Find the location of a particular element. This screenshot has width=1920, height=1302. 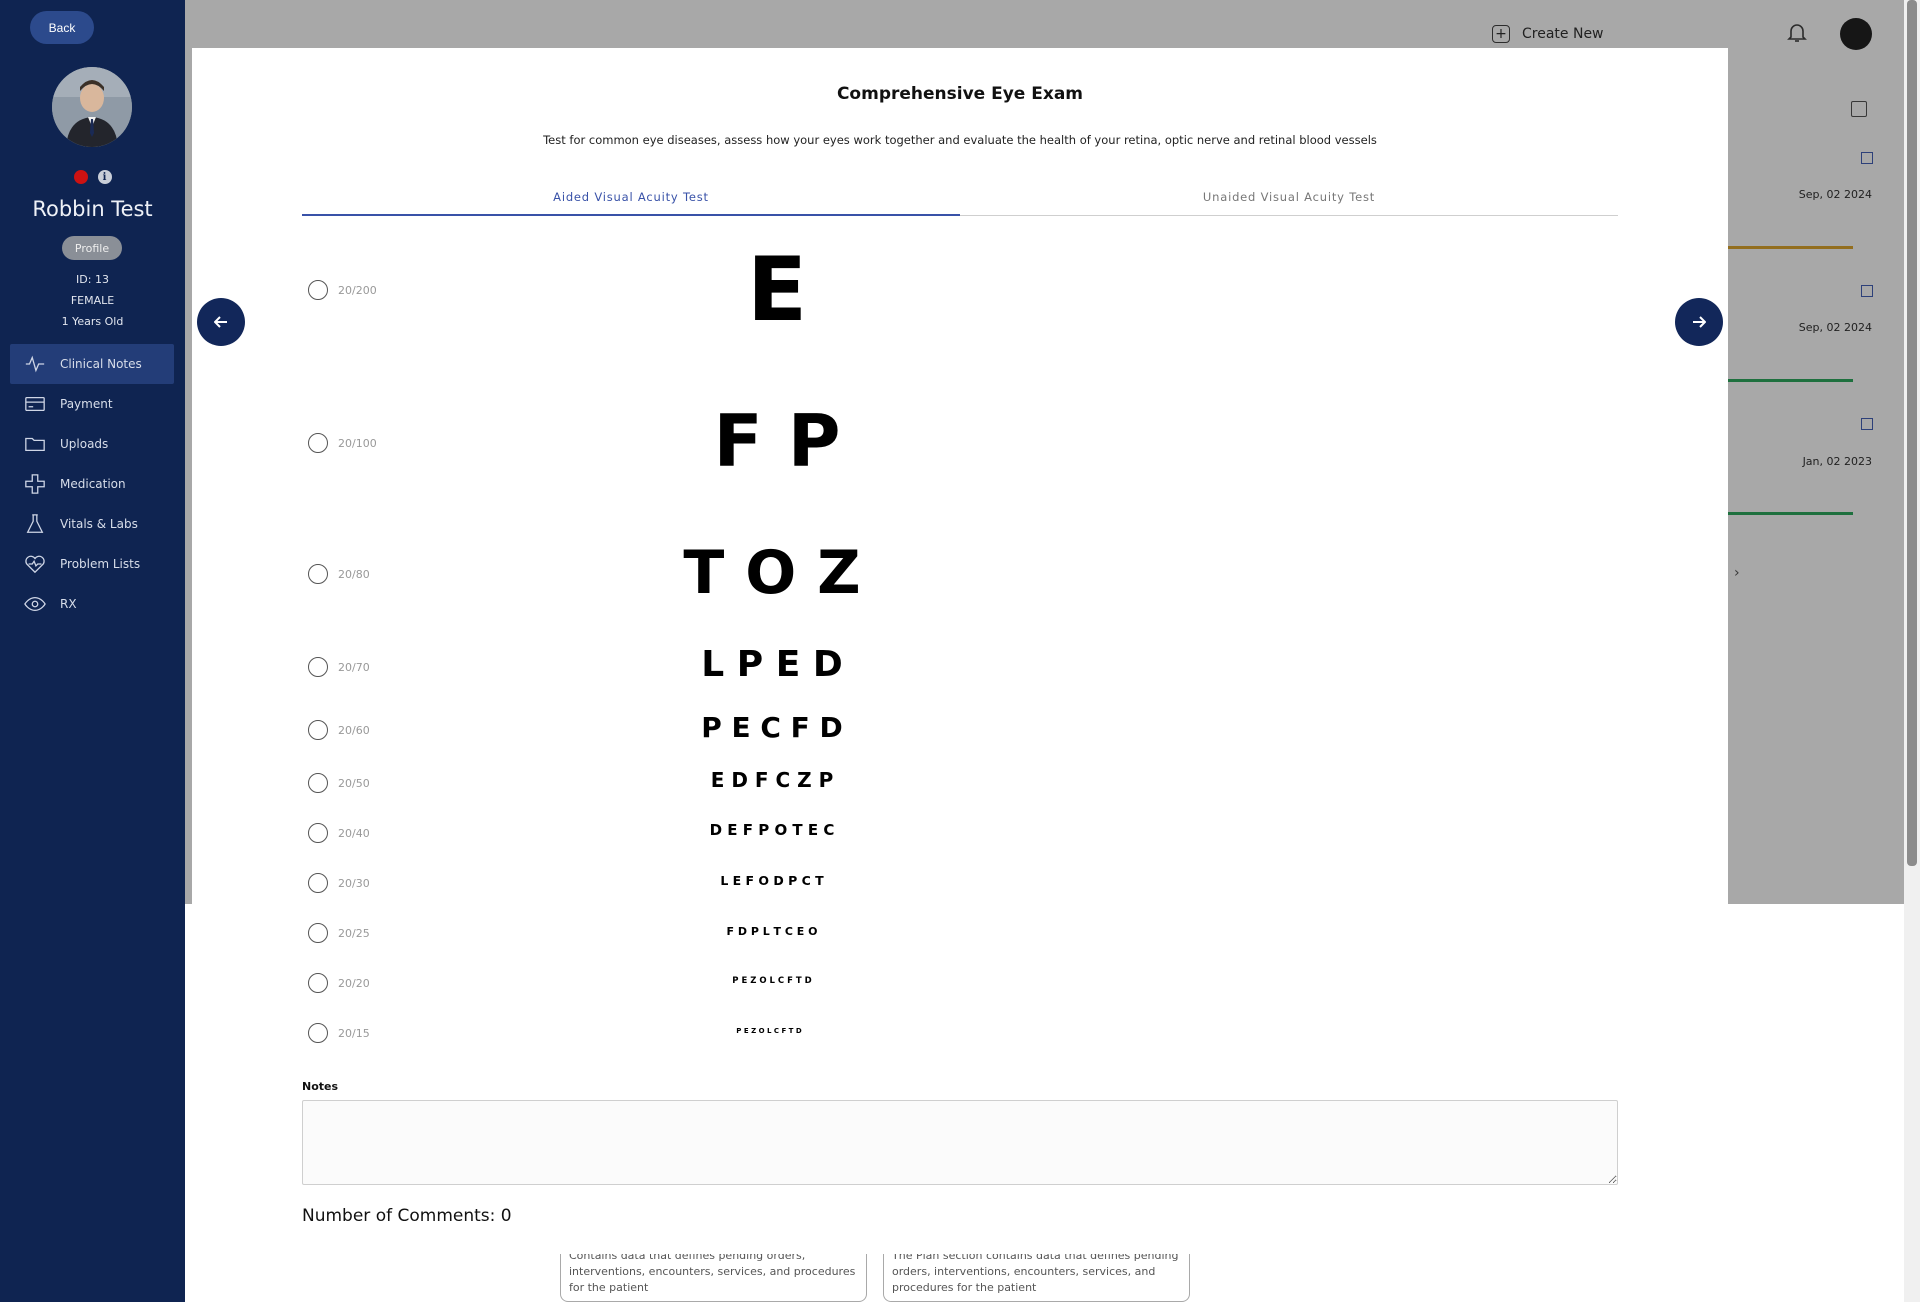

arrow-right-icon is located at coordinates (1699, 322).